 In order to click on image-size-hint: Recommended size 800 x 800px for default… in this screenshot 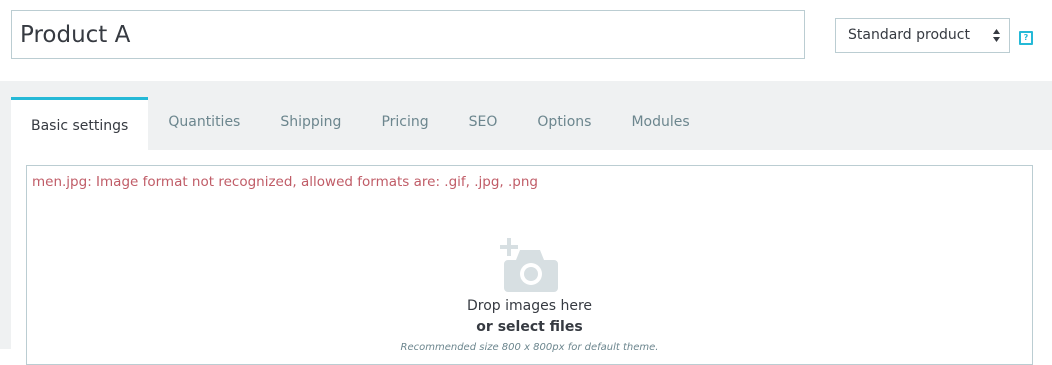, I will do `click(529, 347)`.